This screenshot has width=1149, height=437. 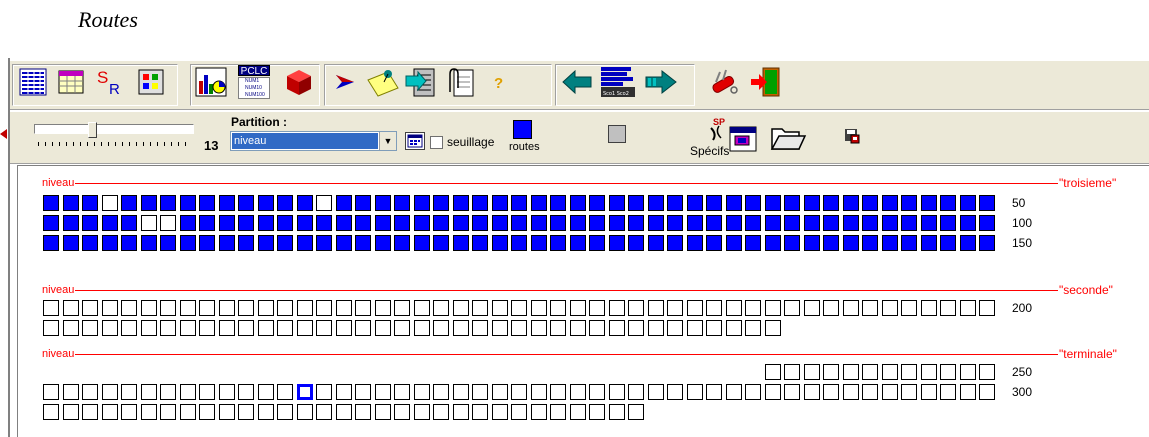 I want to click on exit-button, so click(x=765, y=82).